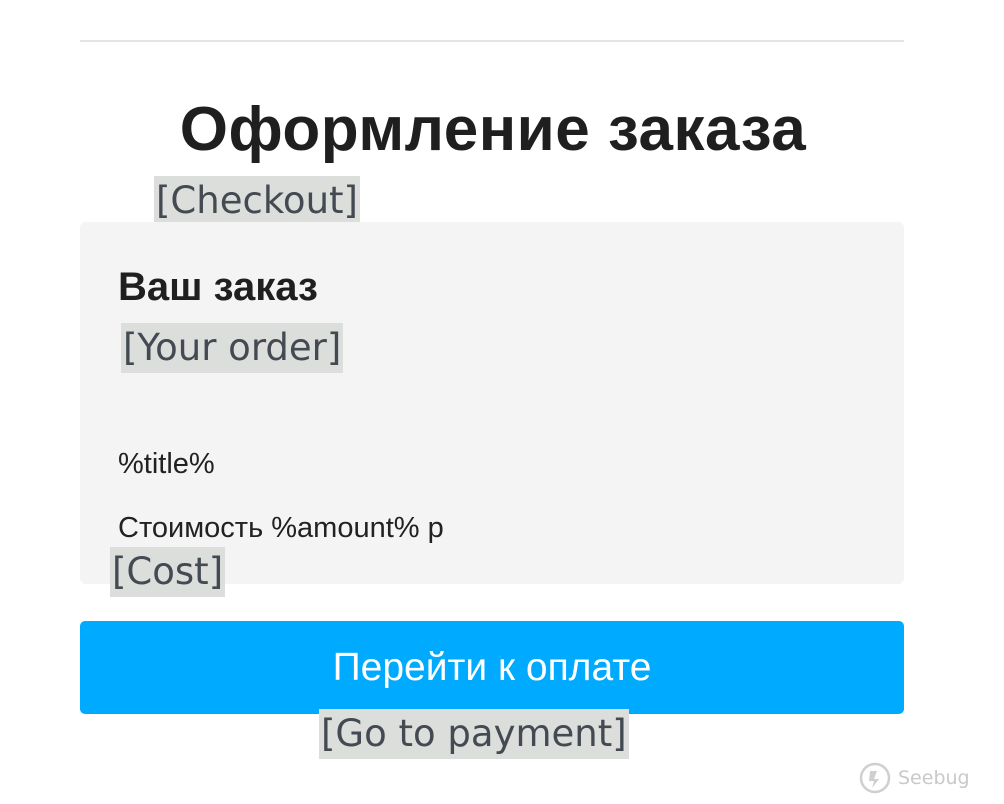  I want to click on go-to-payment-translation: [Go to payment], so click(474, 734).